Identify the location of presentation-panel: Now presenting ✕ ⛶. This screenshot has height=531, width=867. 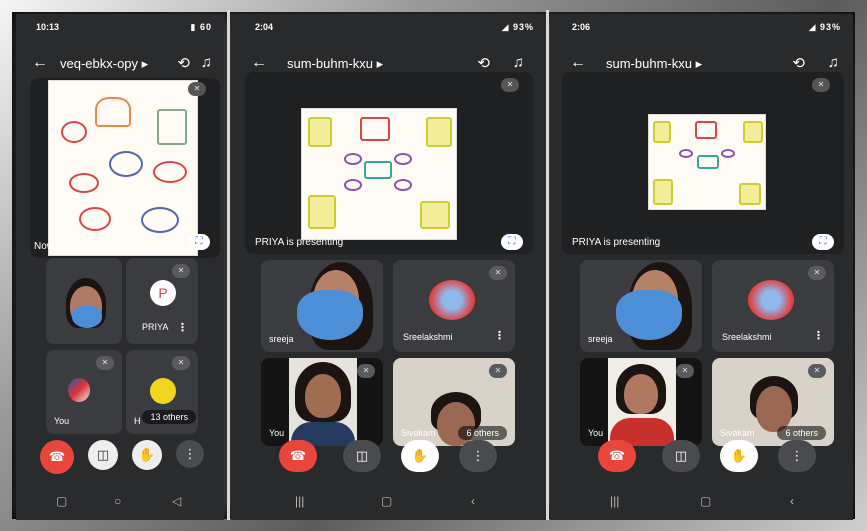
(125, 168).